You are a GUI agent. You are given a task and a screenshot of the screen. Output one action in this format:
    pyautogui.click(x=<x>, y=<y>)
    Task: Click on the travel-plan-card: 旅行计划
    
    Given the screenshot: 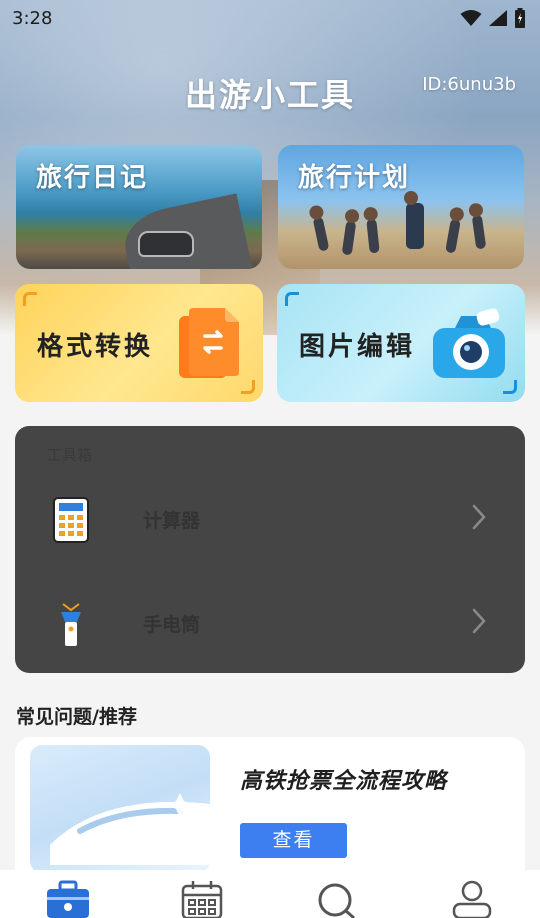 What is the action you would take?
    pyautogui.click(x=401, y=207)
    